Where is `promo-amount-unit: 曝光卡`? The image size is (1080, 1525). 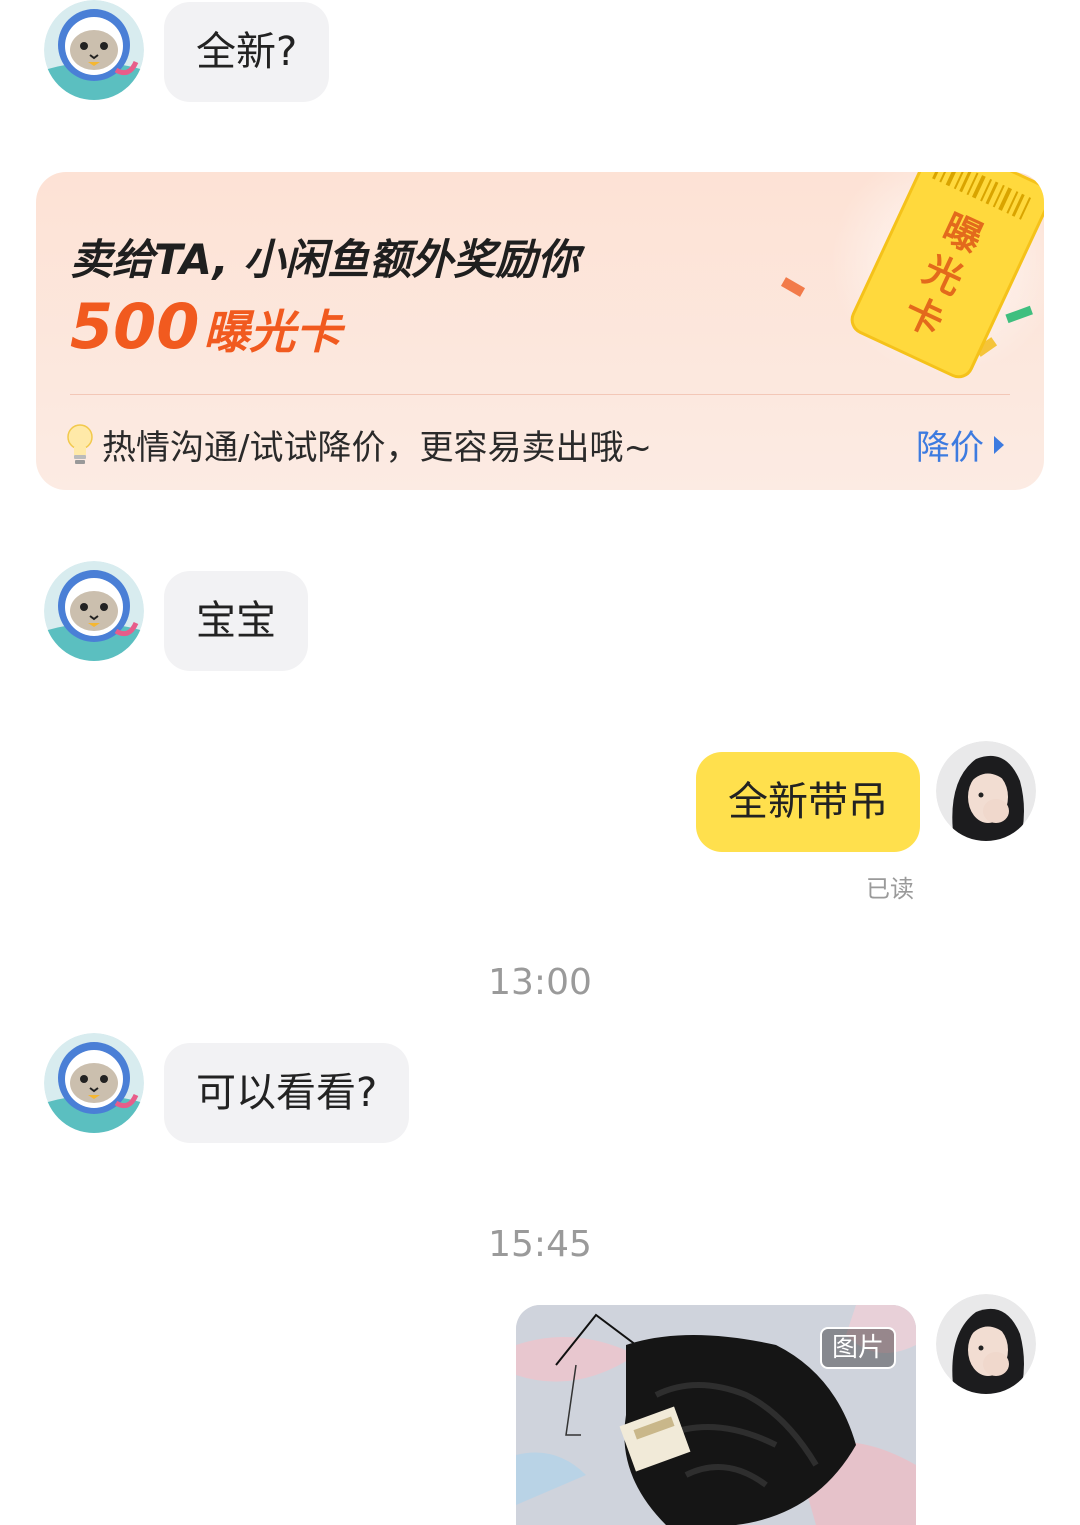
promo-amount-unit: 曝光卡 is located at coordinates (272, 332).